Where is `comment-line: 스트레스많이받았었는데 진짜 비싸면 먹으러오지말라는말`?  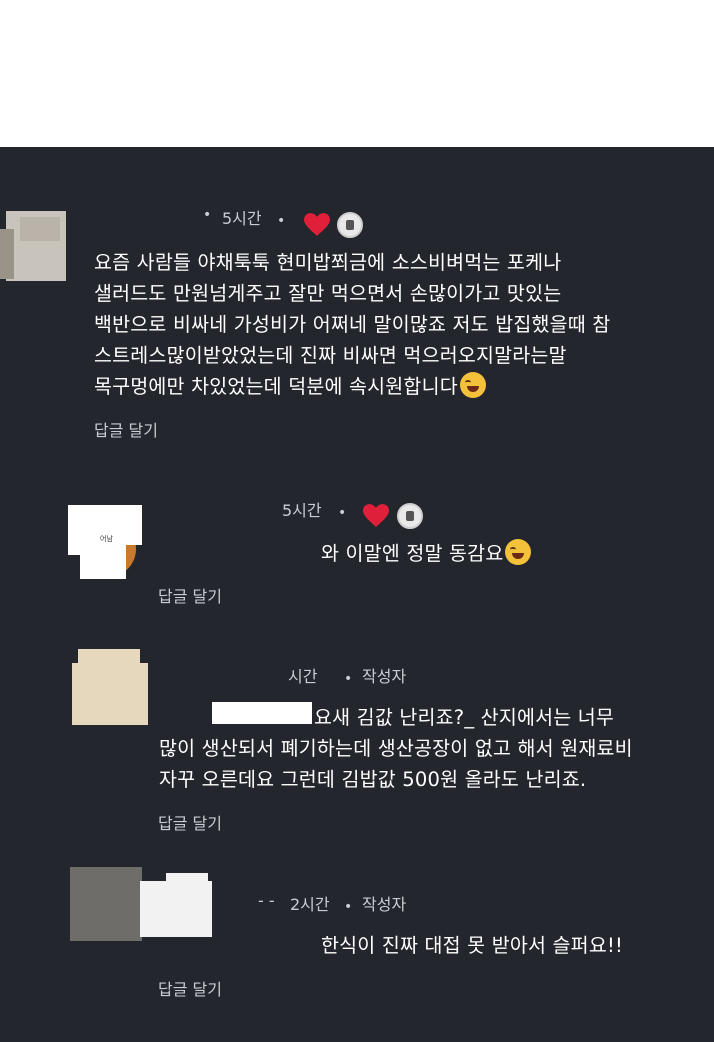 comment-line: 스트레스많이받았었는데 진짜 비싸면 먹으러오지말라는말 is located at coordinates (330, 355).